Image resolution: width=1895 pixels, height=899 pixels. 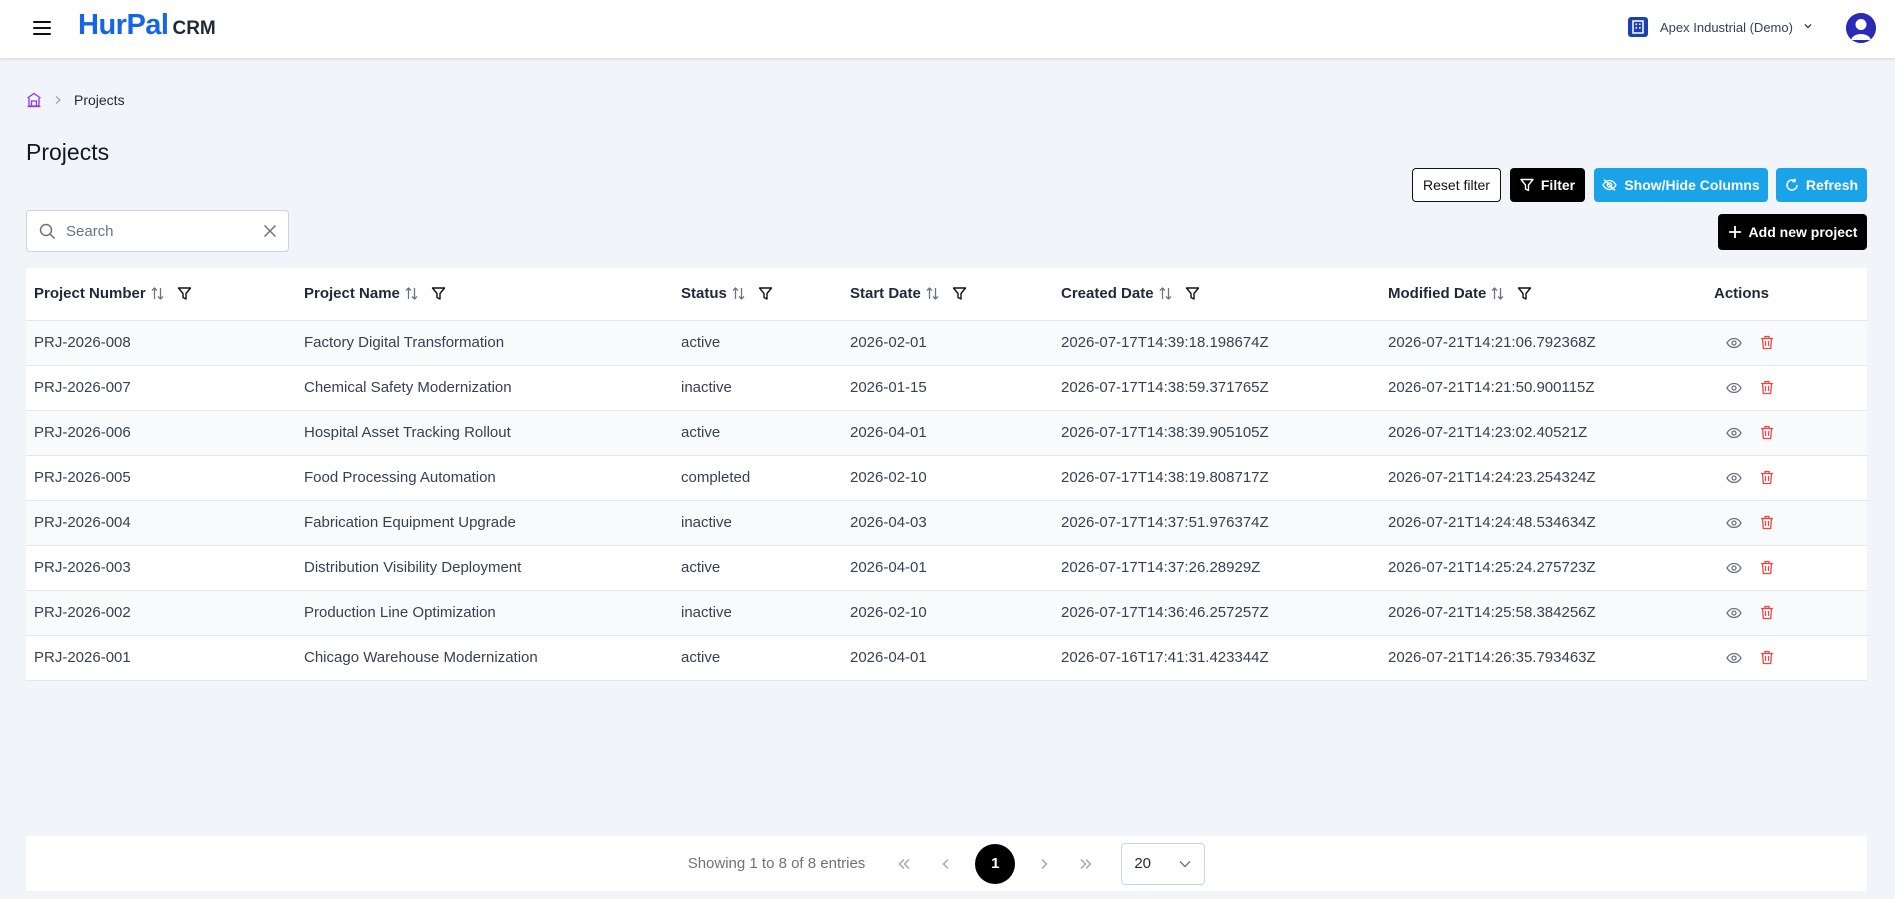 What do you see at coordinates (161, 343) in the screenshot?
I see `cell-project-number: PRJ-2026-008` at bounding box center [161, 343].